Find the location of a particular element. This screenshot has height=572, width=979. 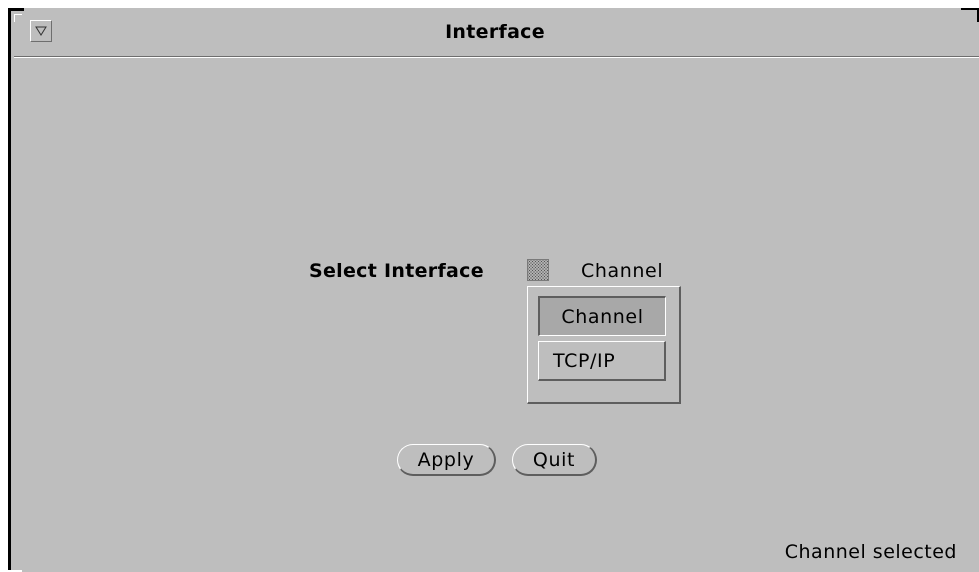

screen-background-left is located at coordinates (4, 286).